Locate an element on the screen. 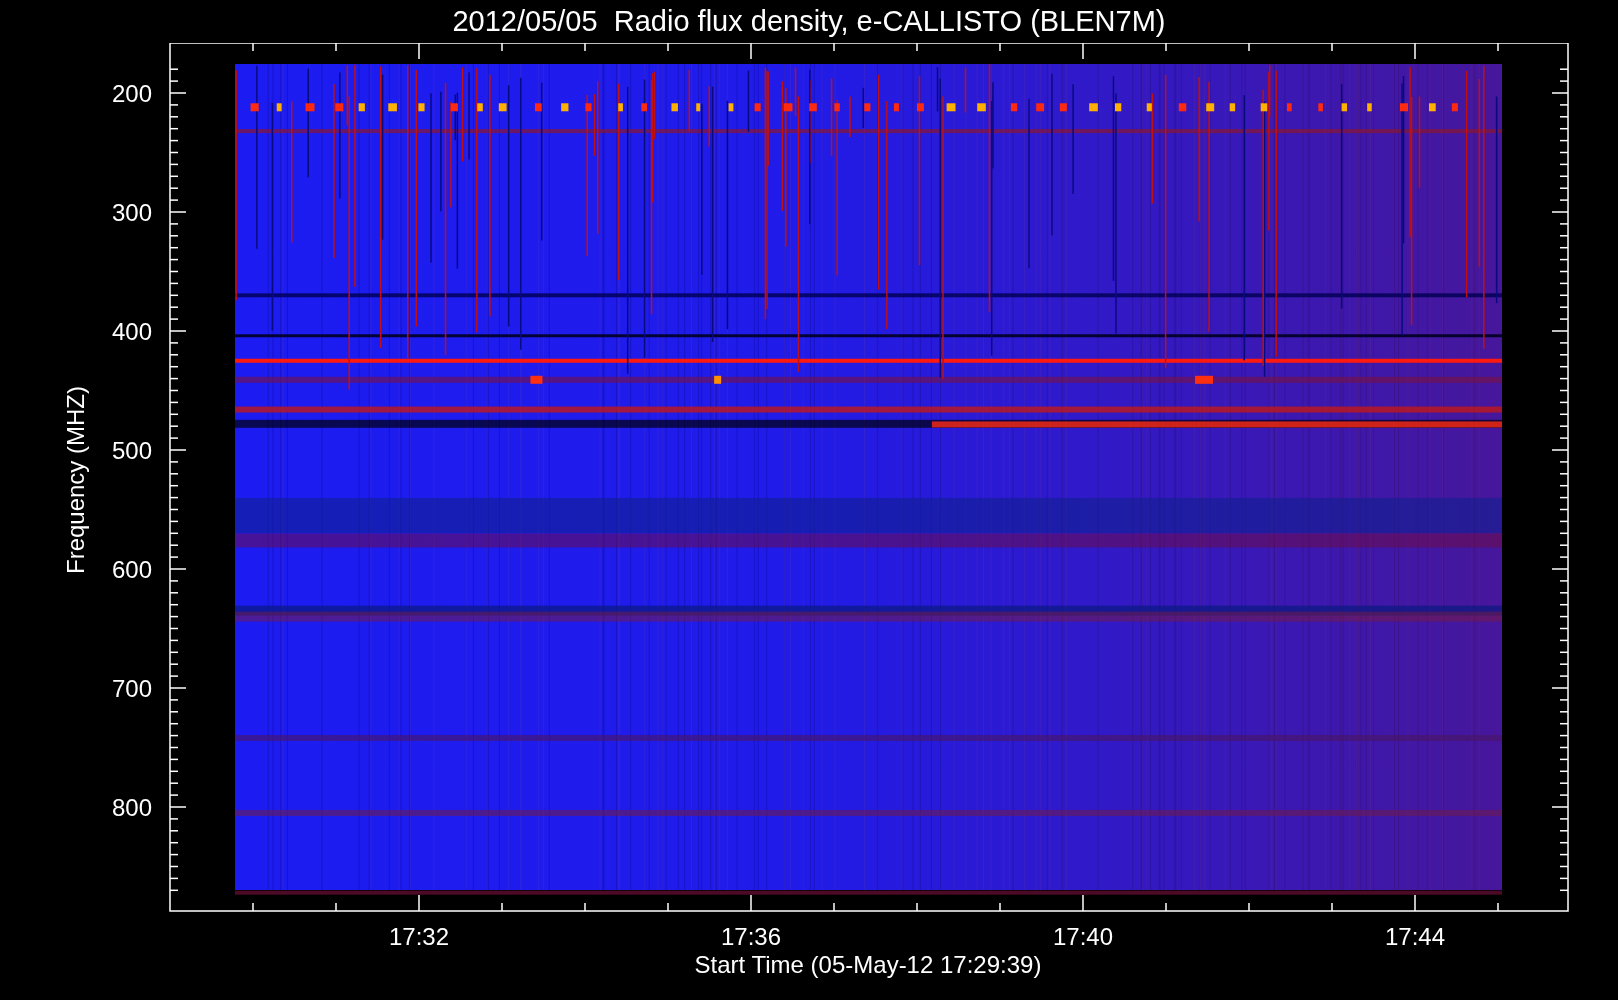 Image resolution: width=1618 pixels, height=1000 pixels. axis-tick-label: 200 is located at coordinates (131, 93).